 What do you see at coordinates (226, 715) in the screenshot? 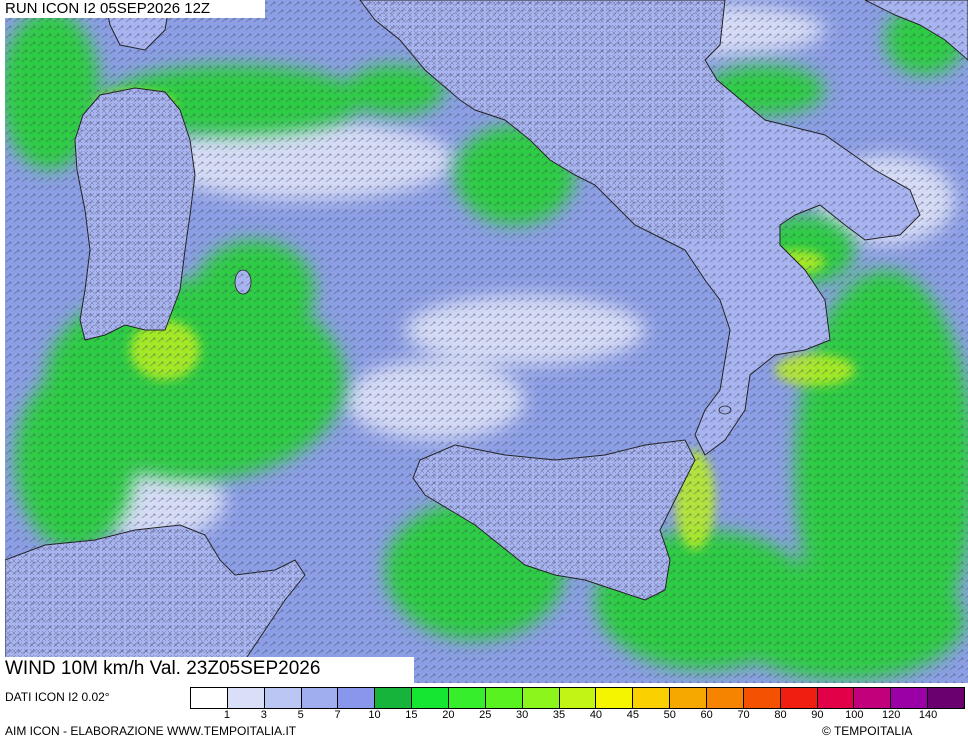
I see `scale-tick-label: 1` at bounding box center [226, 715].